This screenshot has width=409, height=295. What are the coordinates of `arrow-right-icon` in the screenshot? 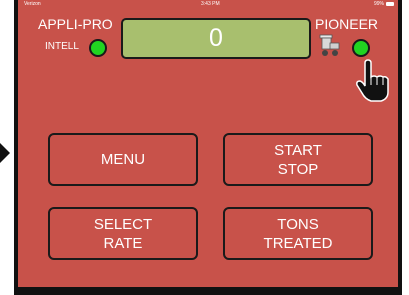 It's located at (5, 153).